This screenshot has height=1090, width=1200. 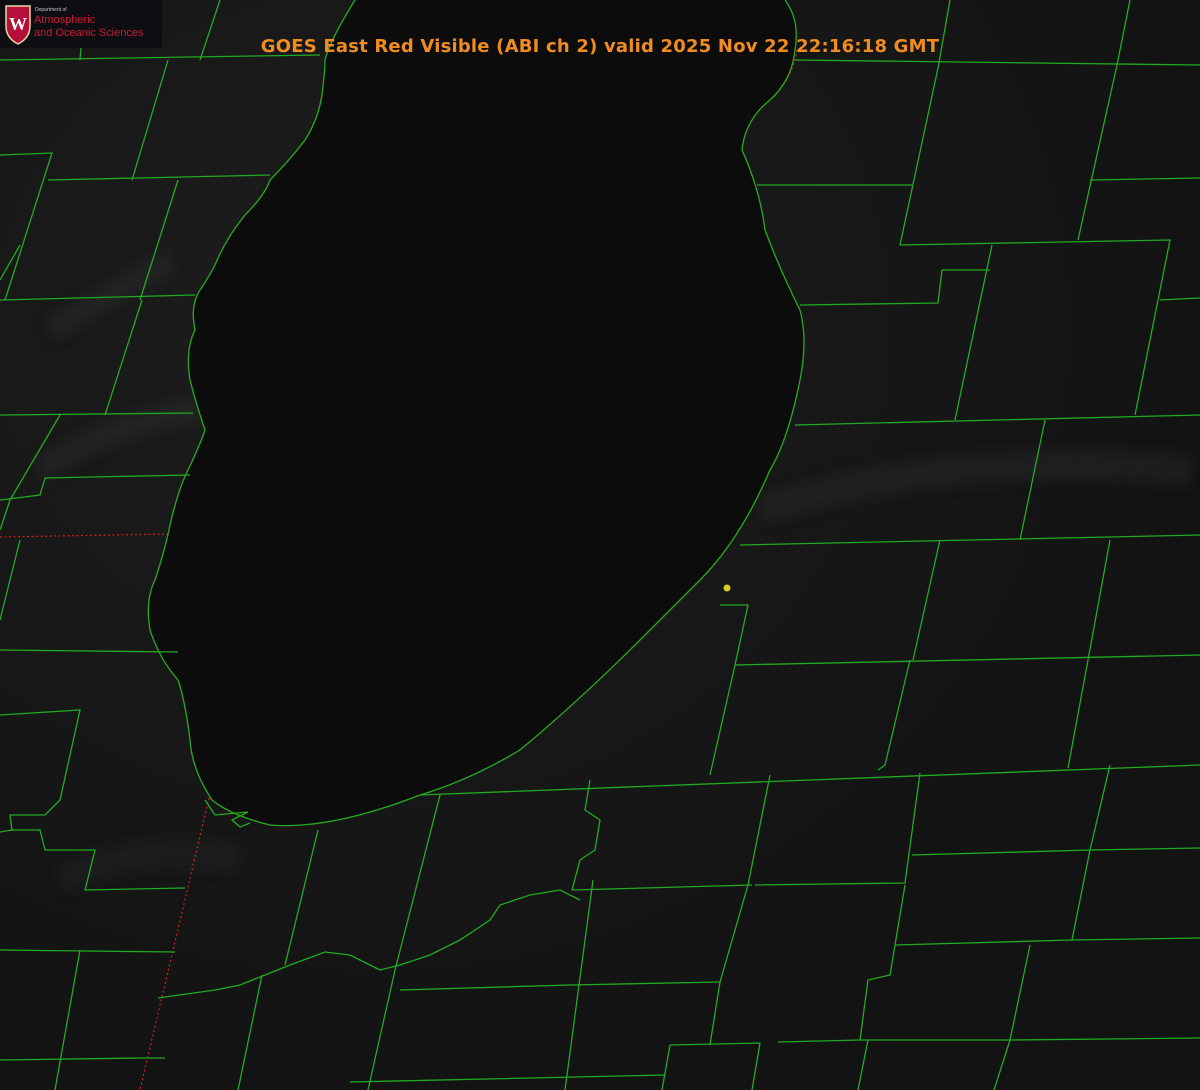 I want to click on crest-letter: W, so click(x=18, y=24).